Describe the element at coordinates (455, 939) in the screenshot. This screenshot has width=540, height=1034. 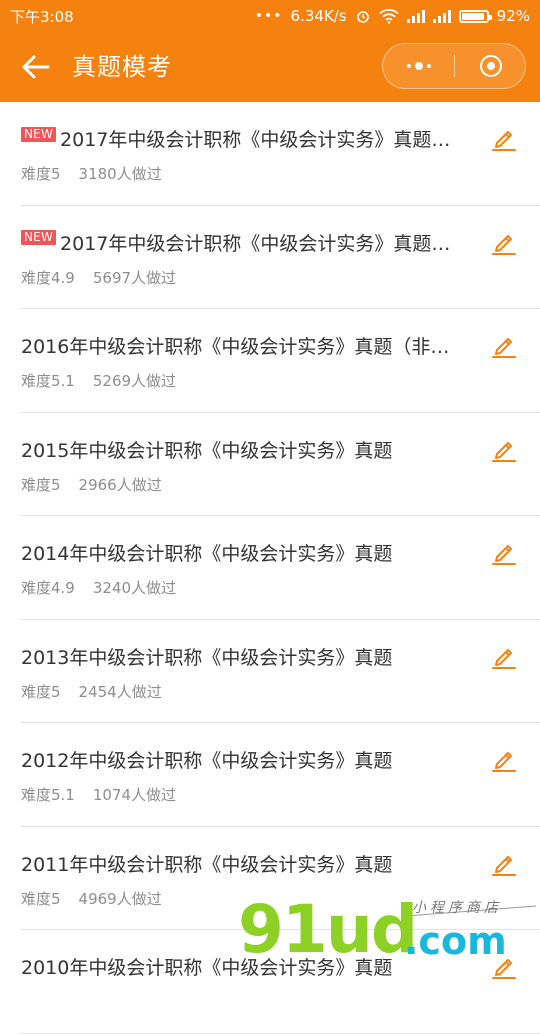
I see `watermark-domain: .com` at that location.